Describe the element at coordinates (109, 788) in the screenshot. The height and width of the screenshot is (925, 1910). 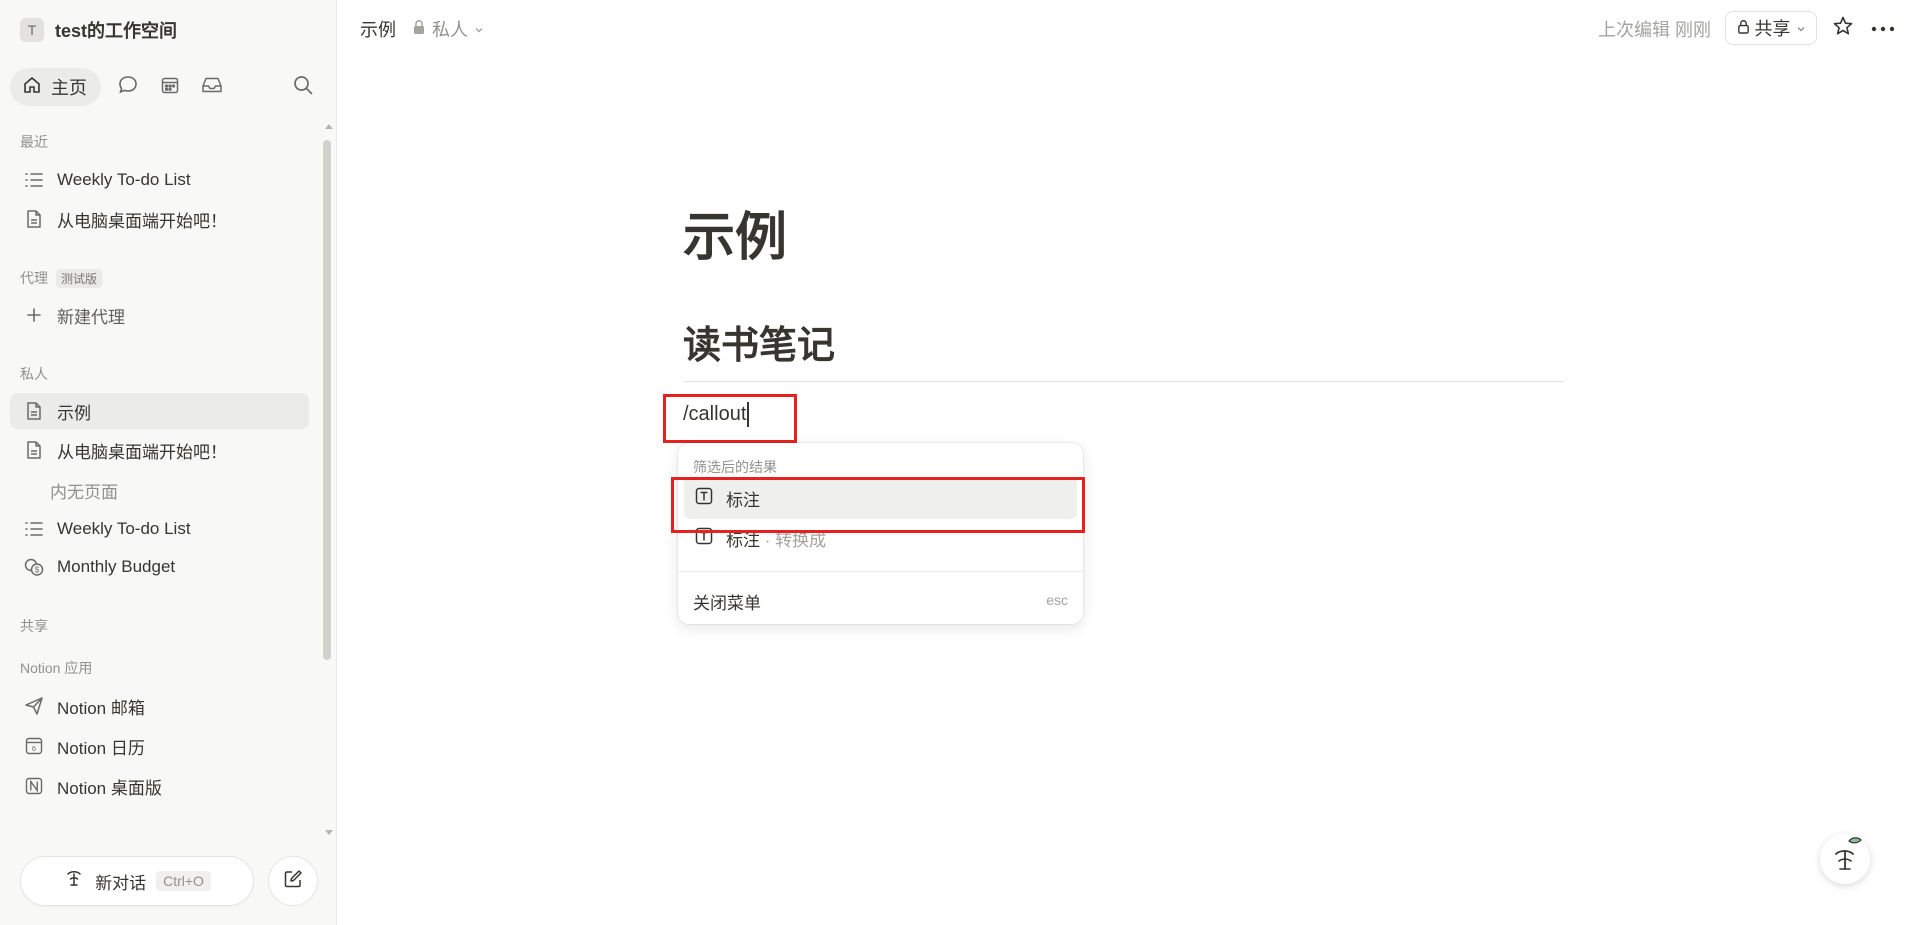
I see `sidebar-item-label: Notion 桌面版` at that location.